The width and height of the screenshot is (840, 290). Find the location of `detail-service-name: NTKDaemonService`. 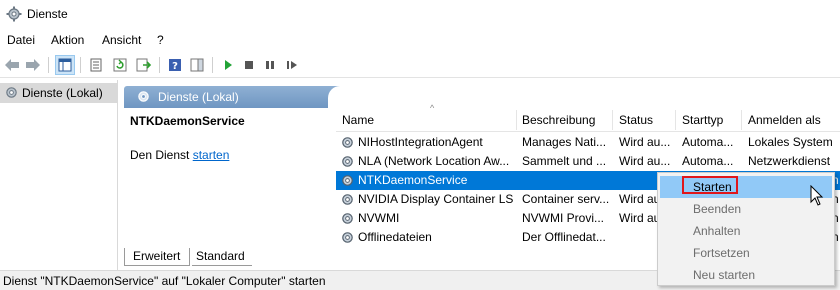

detail-service-name: NTKDaemonService is located at coordinates (187, 121).